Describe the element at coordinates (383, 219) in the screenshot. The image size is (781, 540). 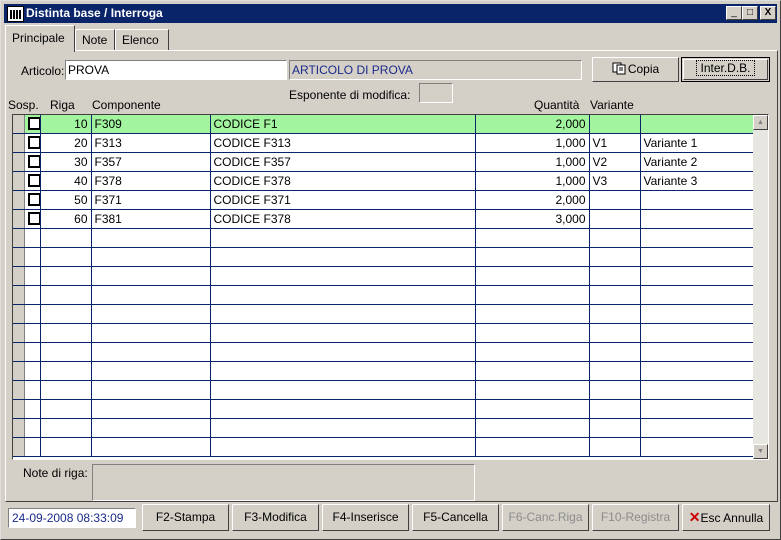
I see `table-row: 60 F381 CODICE F378 3,000` at that location.